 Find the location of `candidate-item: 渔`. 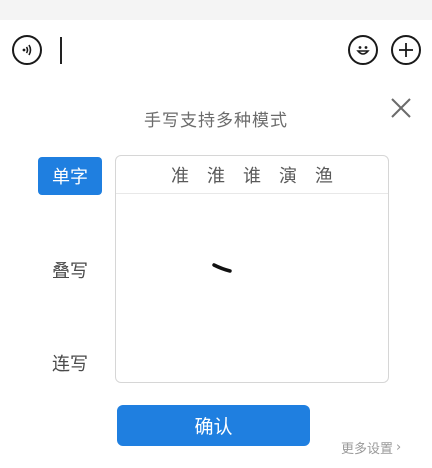

candidate-item: 渔 is located at coordinates (324, 175).